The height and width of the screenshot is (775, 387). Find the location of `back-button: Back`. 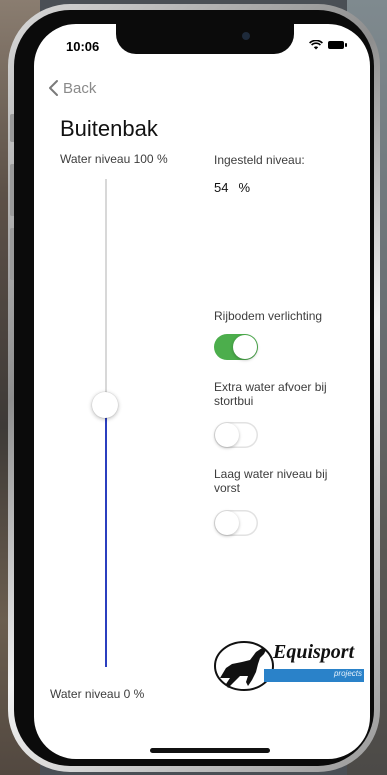

back-button: Back is located at coordinates (72, 88).